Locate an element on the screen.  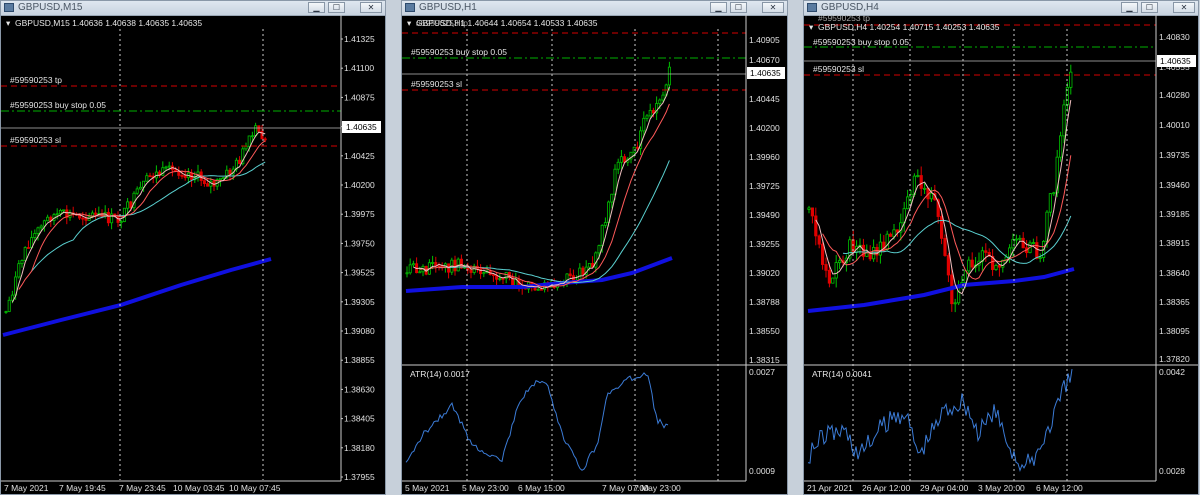
time-tick-label: 26 Apr 12:00 is located at coordinates (886, 488).